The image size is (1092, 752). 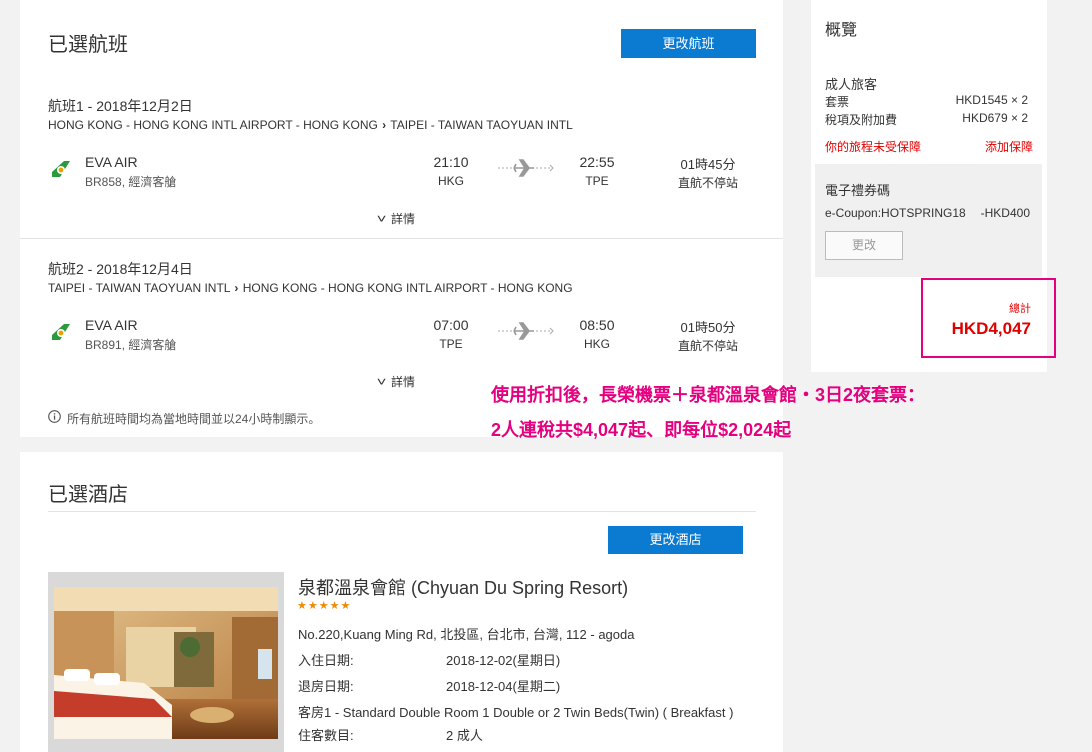 What do you see at coordinates (503, 660) in the screenshot?
I see `checkin-value: 2018-12-02(星期日)` at bounding box center [503, 660].